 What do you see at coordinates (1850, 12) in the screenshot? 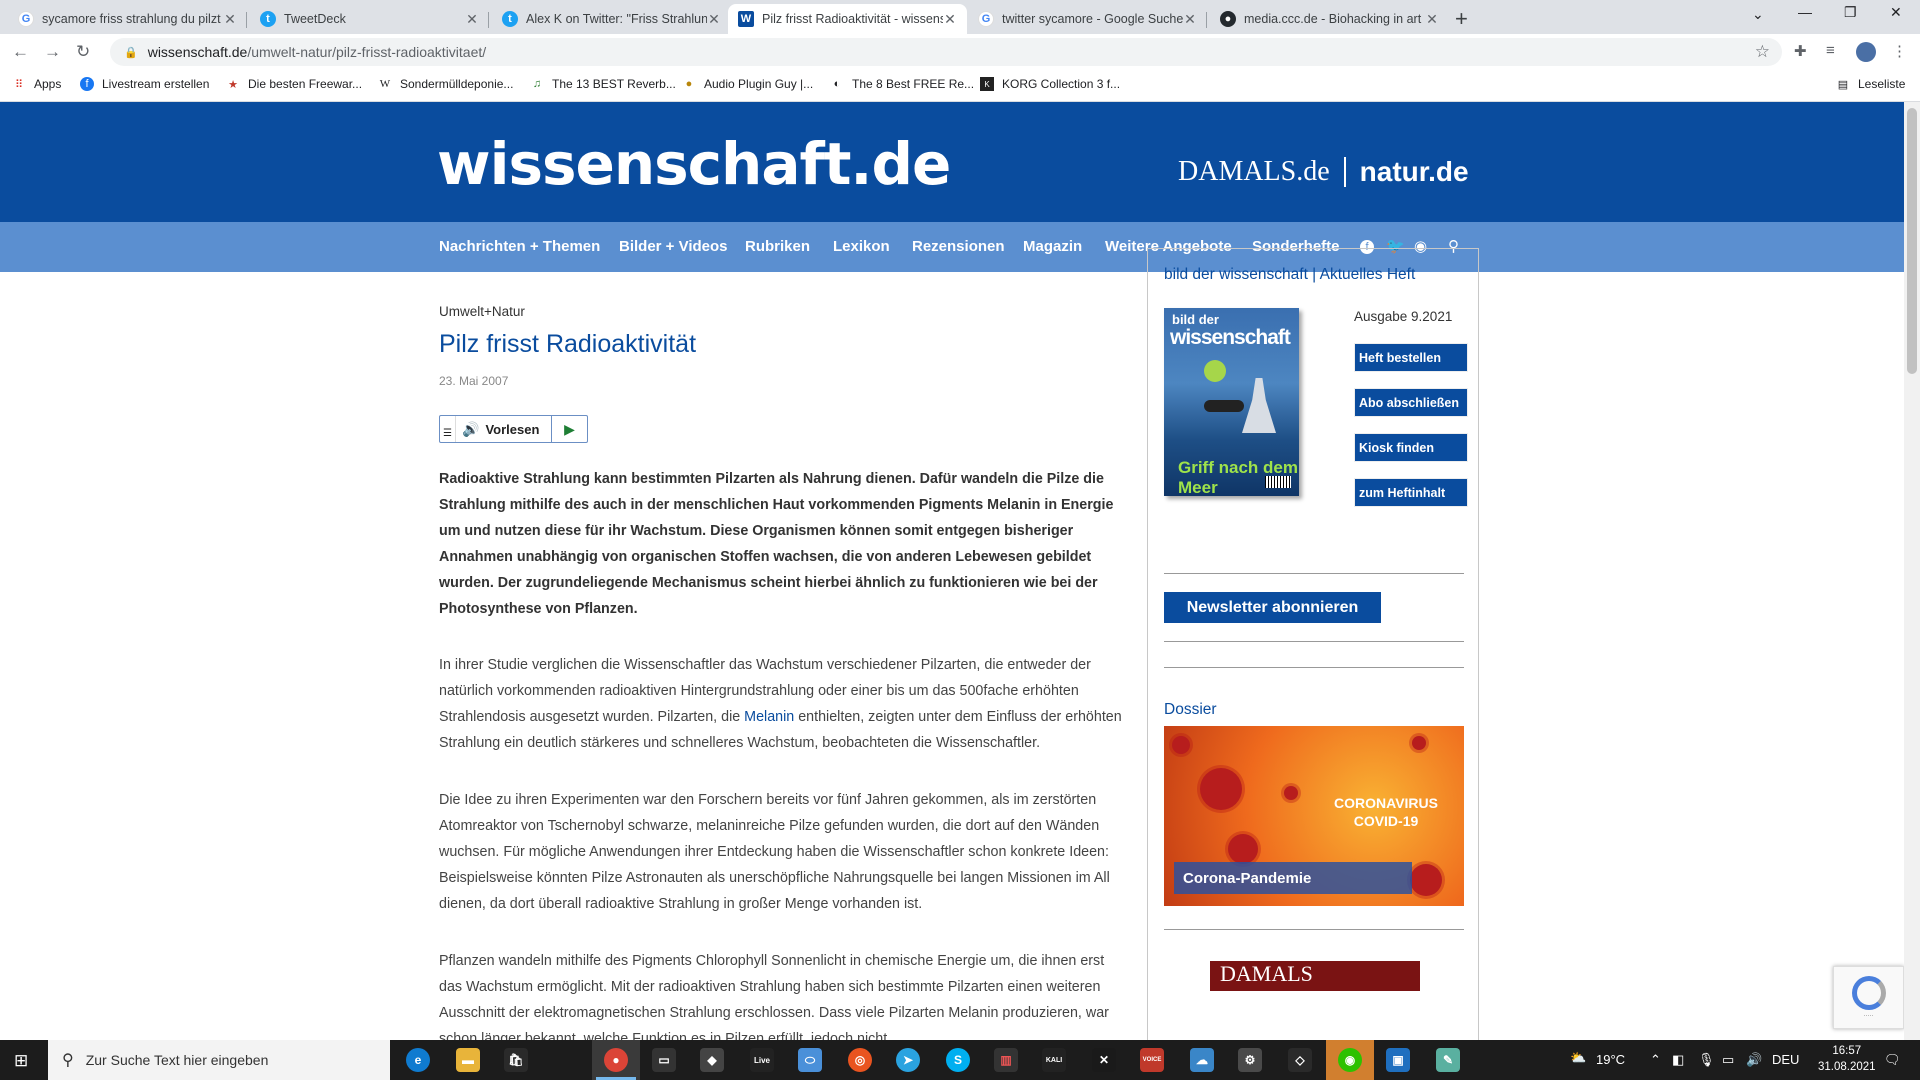
I see `restore-icon: ❐` at bounding box center [1850, 12].